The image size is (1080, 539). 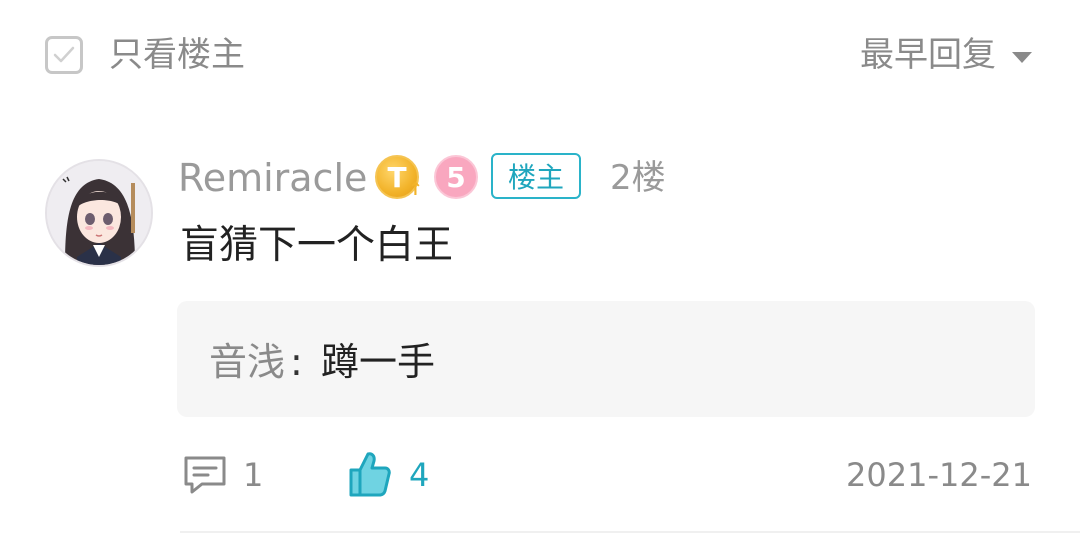 I want to click on like-count: 4, so click(x=419, y=475).